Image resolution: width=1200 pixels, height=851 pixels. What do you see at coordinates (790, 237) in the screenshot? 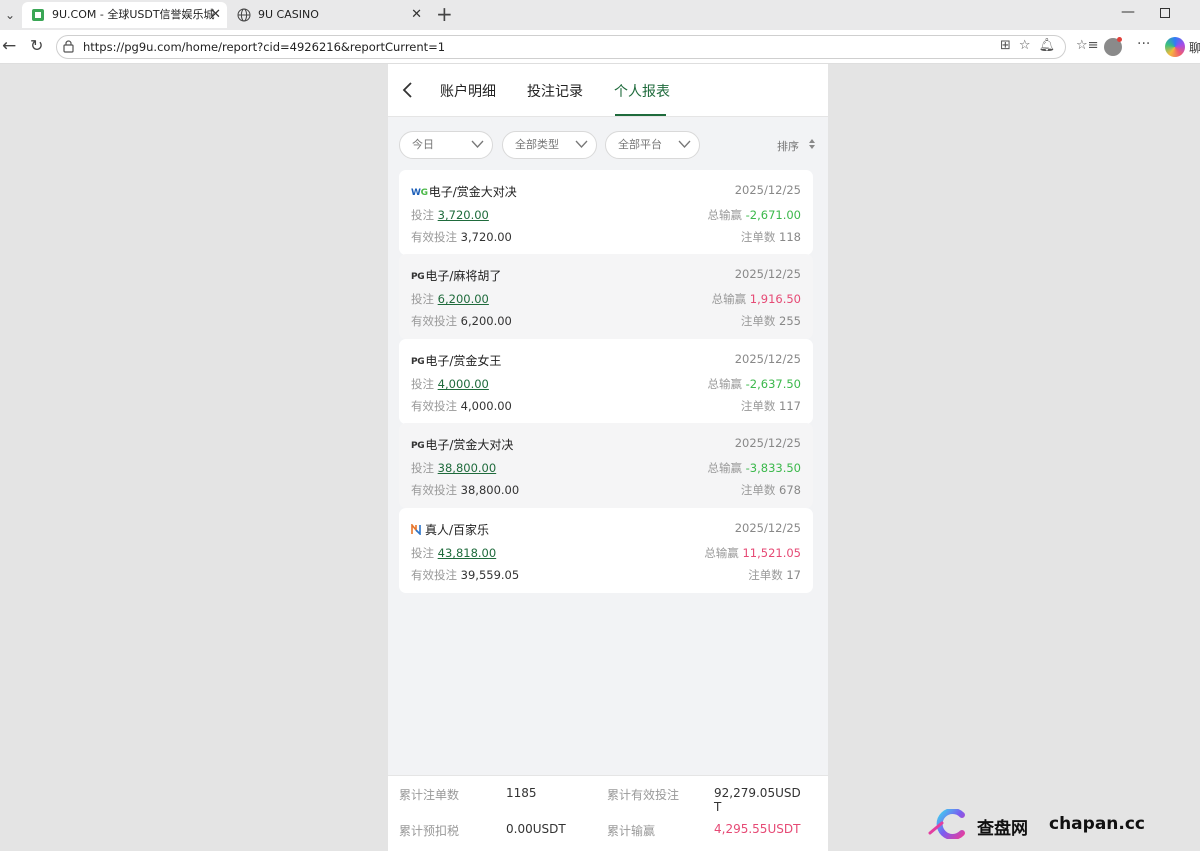
I see `bet-count-value: 118` at bounding box center [790, 237].